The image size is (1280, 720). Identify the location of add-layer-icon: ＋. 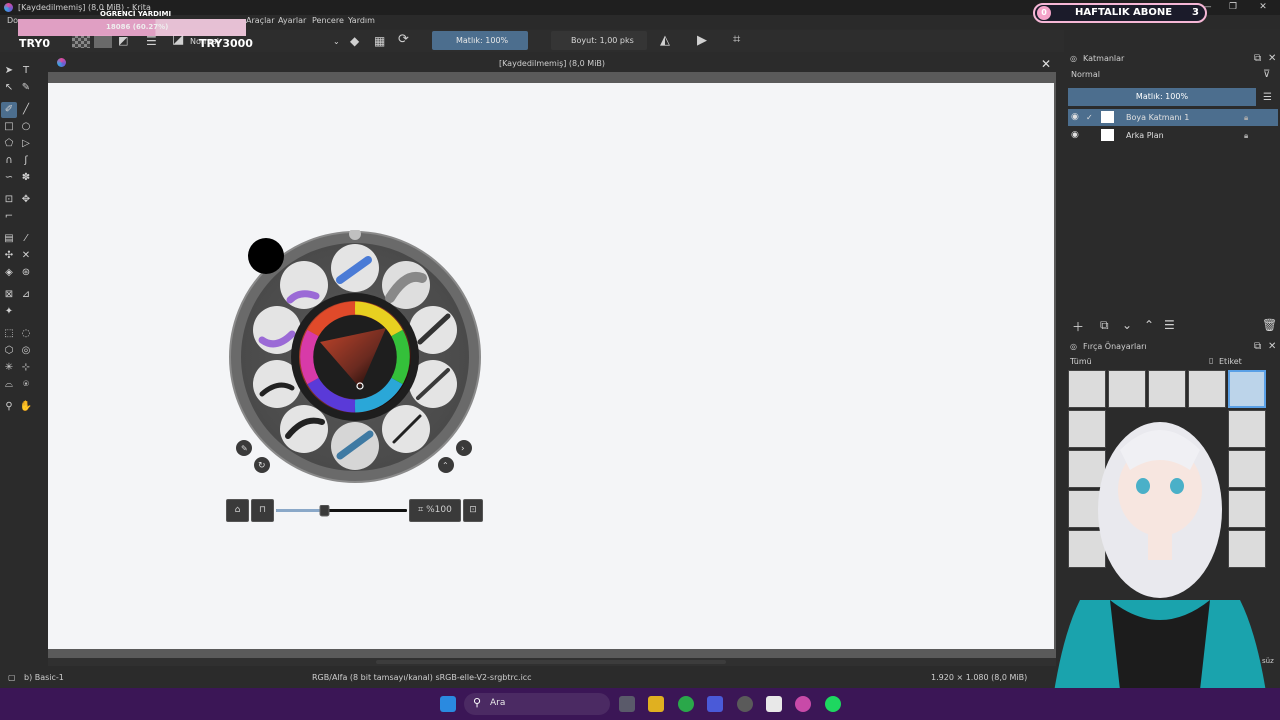
(1078, 326).